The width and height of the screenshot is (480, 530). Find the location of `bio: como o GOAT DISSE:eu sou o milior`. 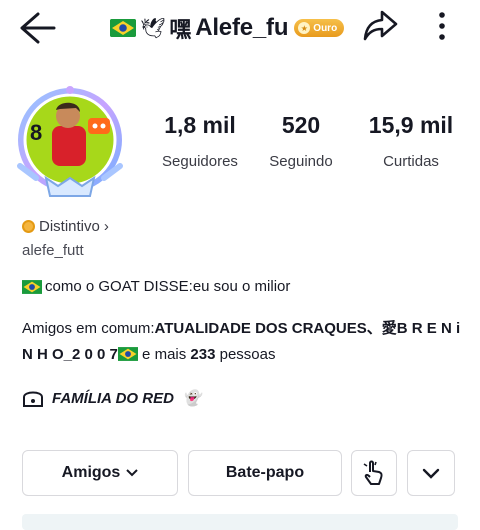

bio: como o GOAT DISSE:eu sou o milior is located at coordinates (156, 286).